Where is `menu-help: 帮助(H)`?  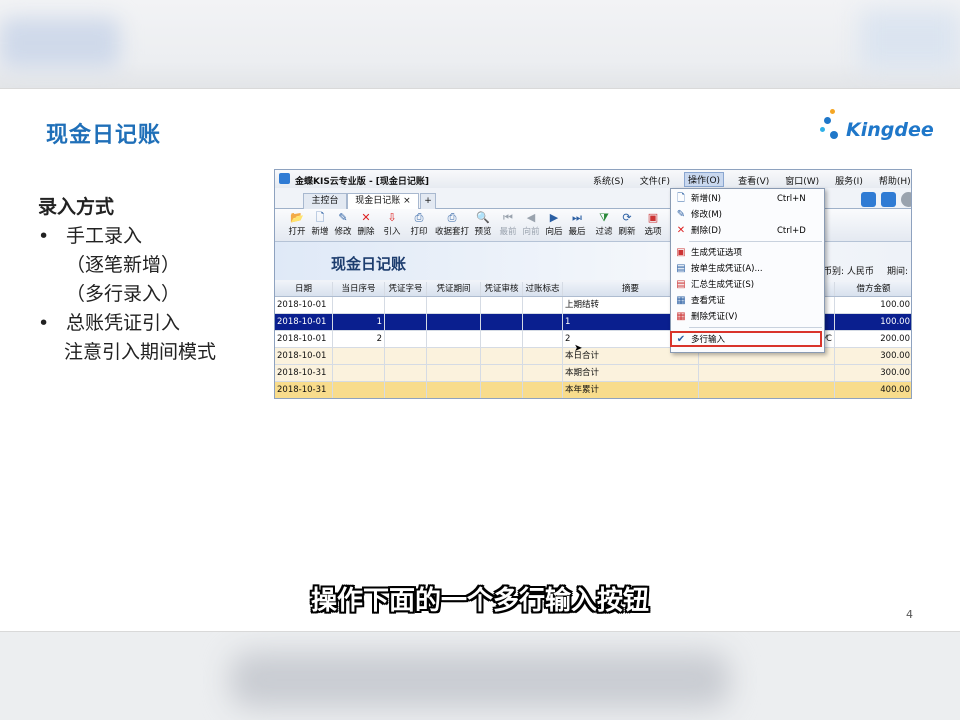
menu-help: 帮助(H) is located at coordinates (894, 180).